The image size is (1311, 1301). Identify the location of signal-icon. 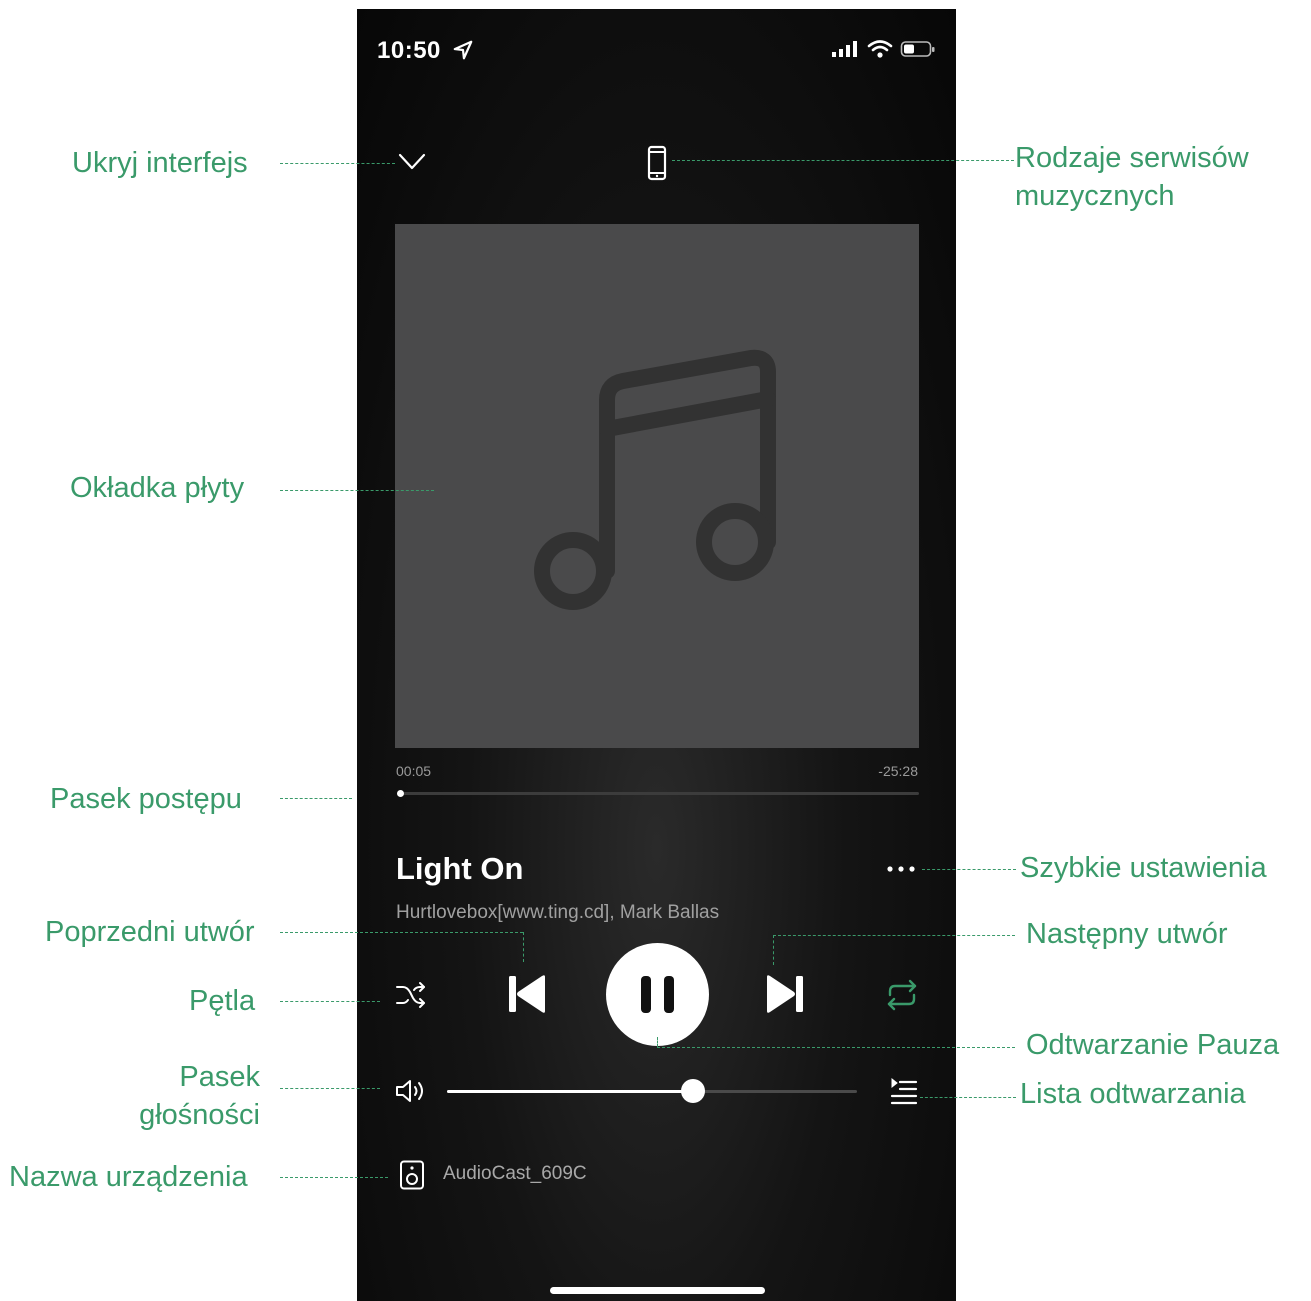
(844, 49).